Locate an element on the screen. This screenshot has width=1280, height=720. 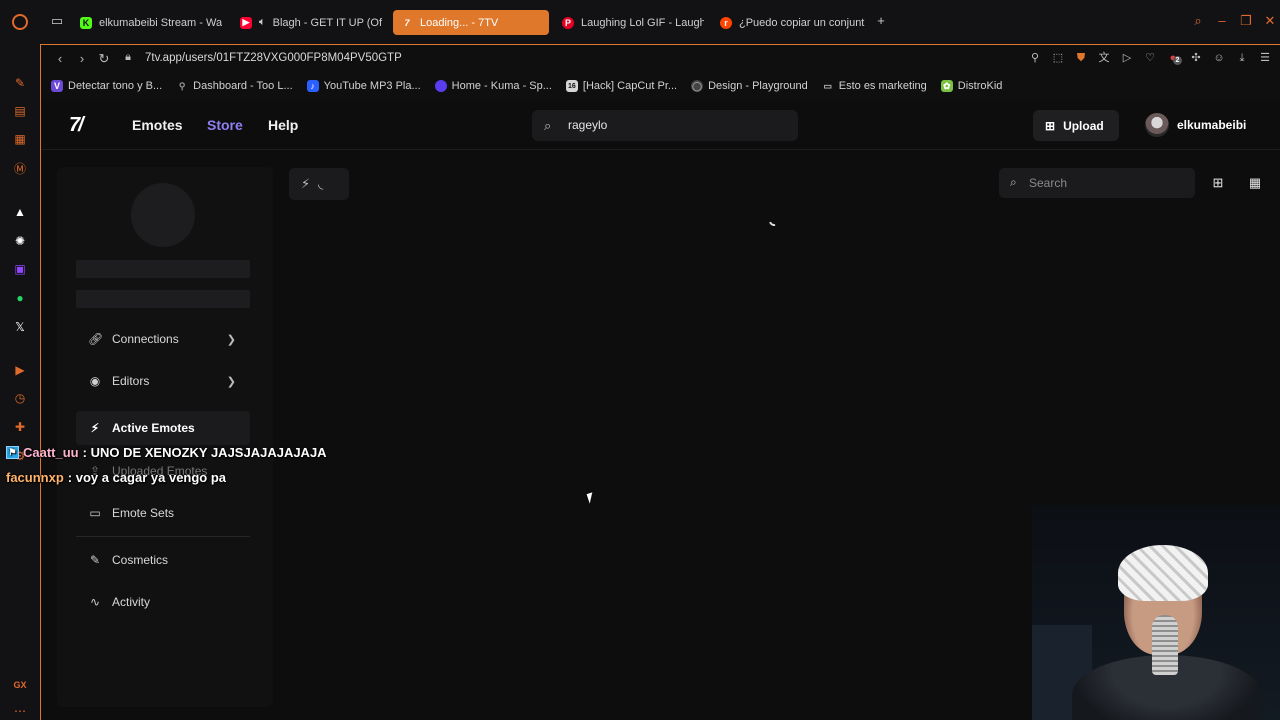
tab-1: ▶ 🔈︎ Blagh - GET IT UP (Of is located at coordinates (308, 22).